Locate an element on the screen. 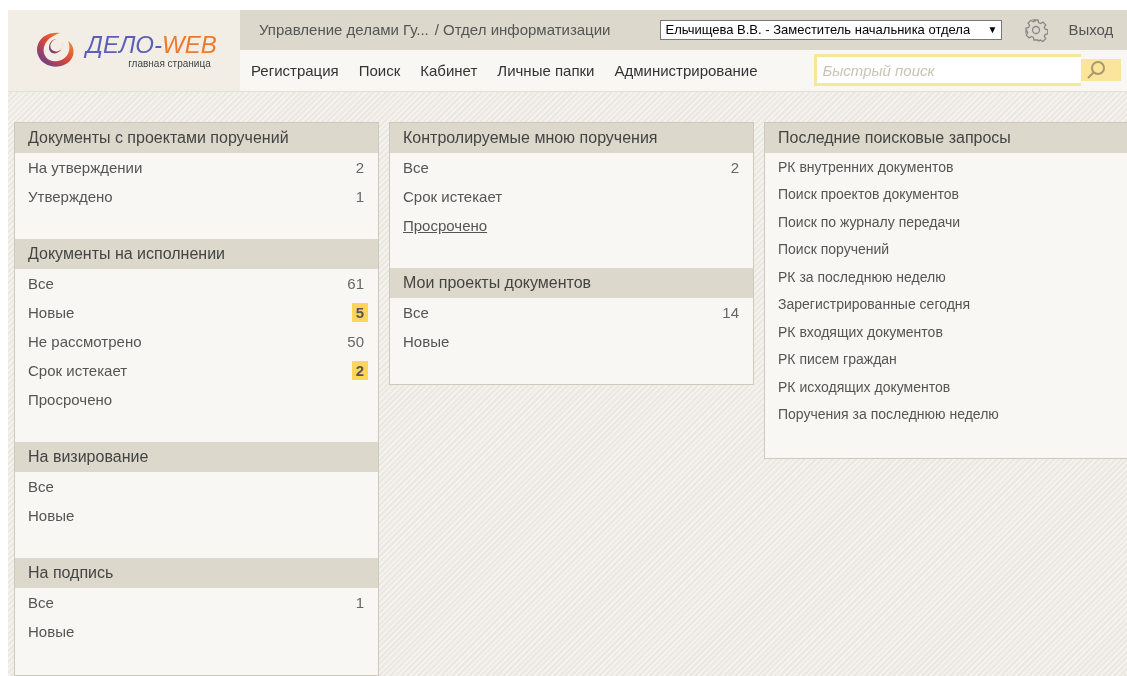 Image resolution: width=1127 pixels, height=676 pixels. section-link: На утверждении is located at coordinates (85, 167).